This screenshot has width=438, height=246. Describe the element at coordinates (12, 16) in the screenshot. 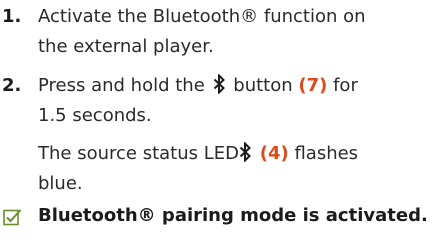

I see `step-number: 1.` at that location.